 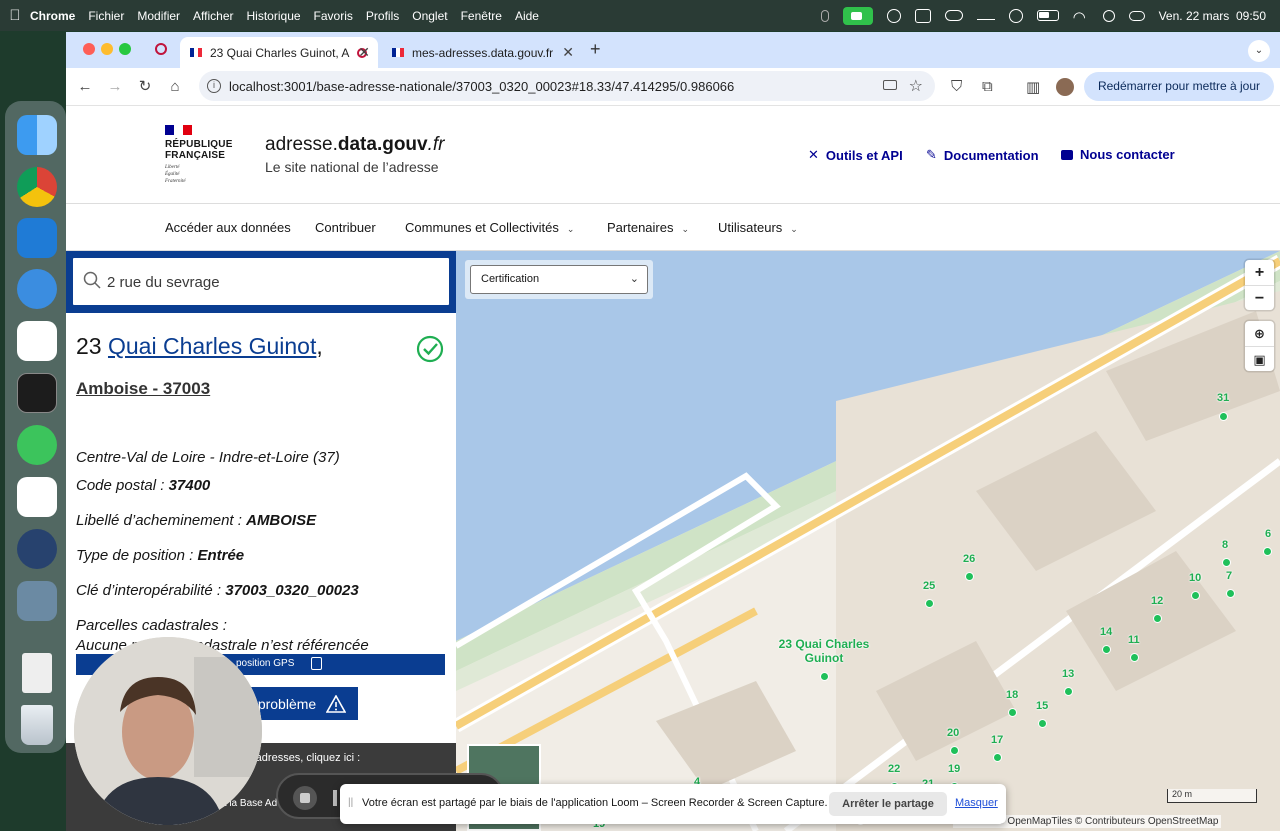 What do you see at coordinates (890, 85) in the screenshot?
I see `camera-icon` at bounding box center [890, 85].